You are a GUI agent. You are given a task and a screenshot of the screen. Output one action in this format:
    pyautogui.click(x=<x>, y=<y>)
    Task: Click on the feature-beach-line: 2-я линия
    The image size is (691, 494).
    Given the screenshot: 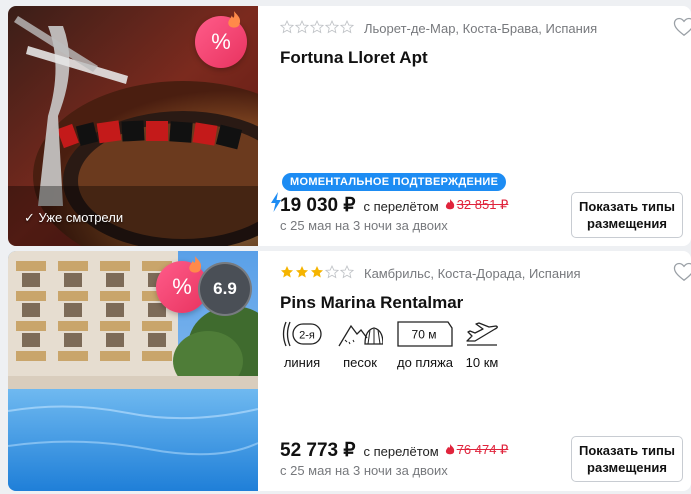 What is the action you would take?
    pyautogui.click(x=302, y=344)
    